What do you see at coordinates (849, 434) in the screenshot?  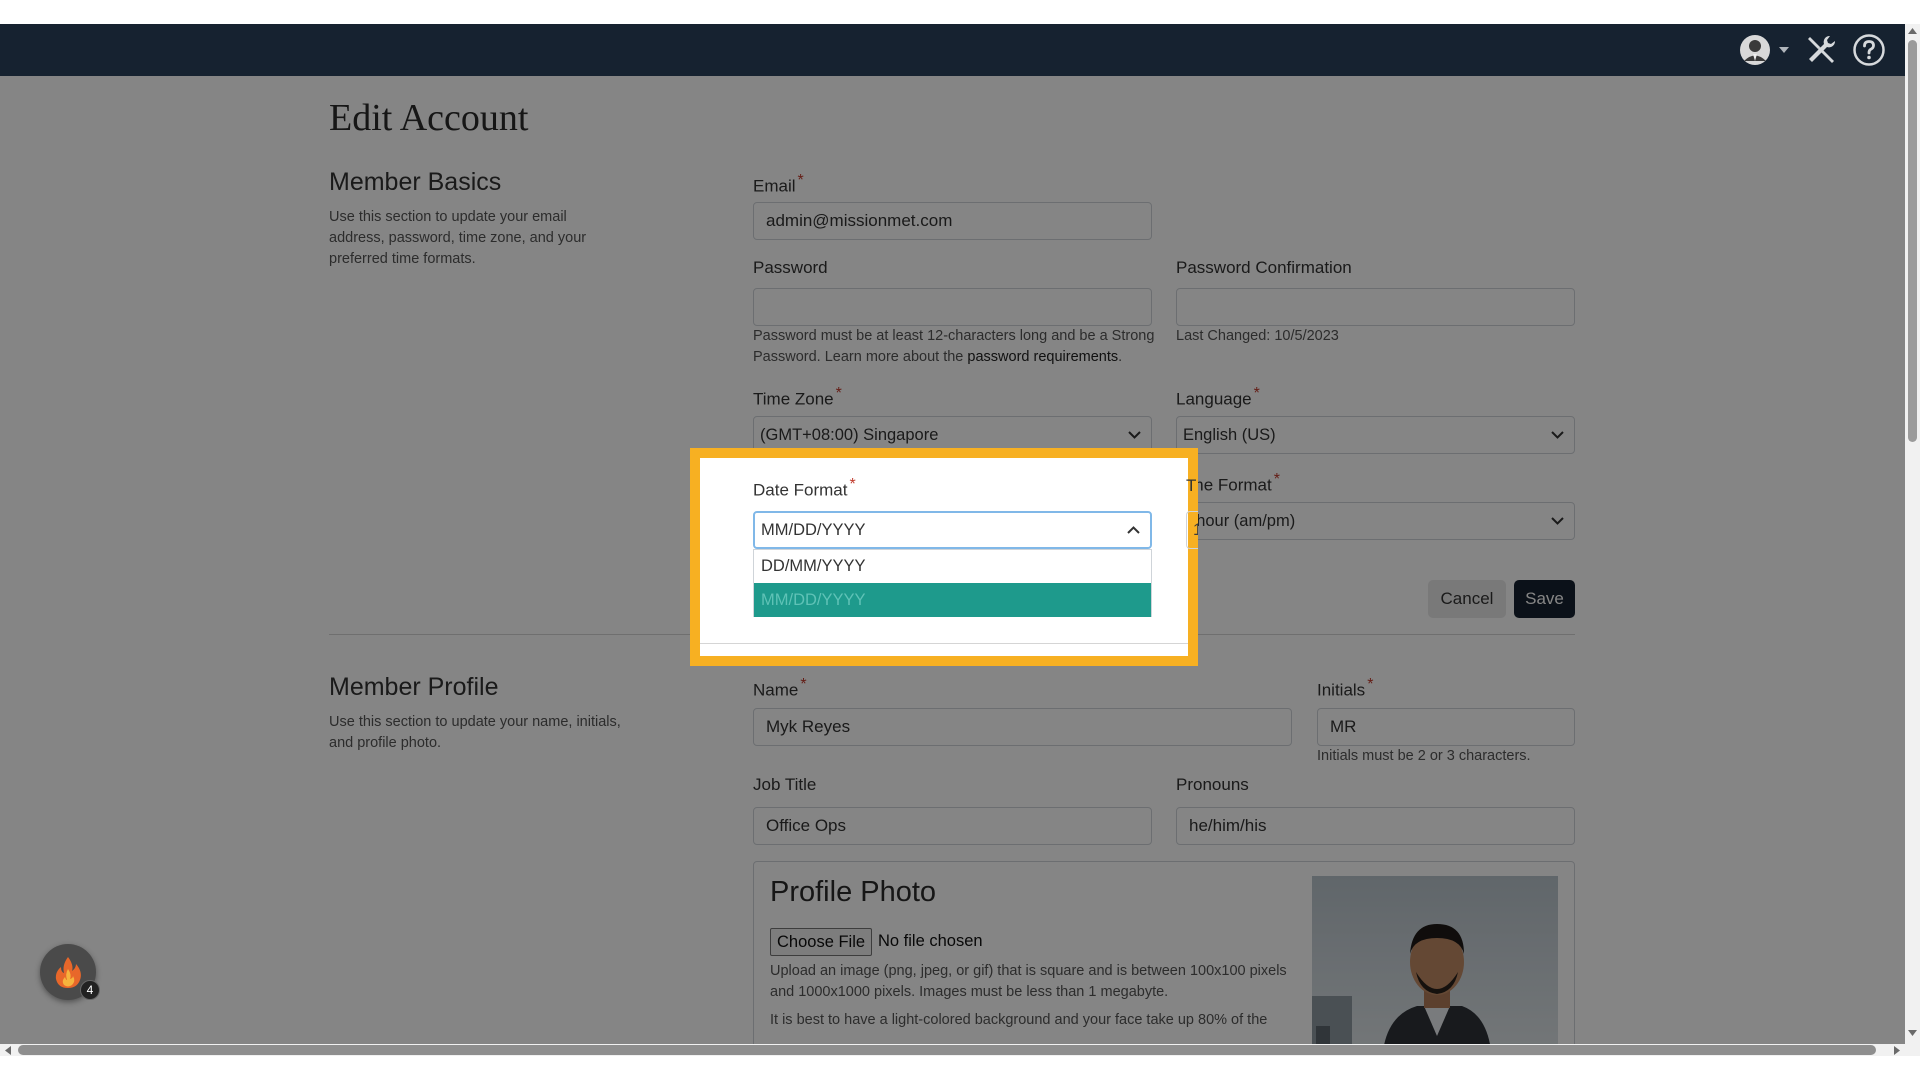 I see `time-zone-value: (GMT+08:00) Singapore` at bounding box center [849, 434].